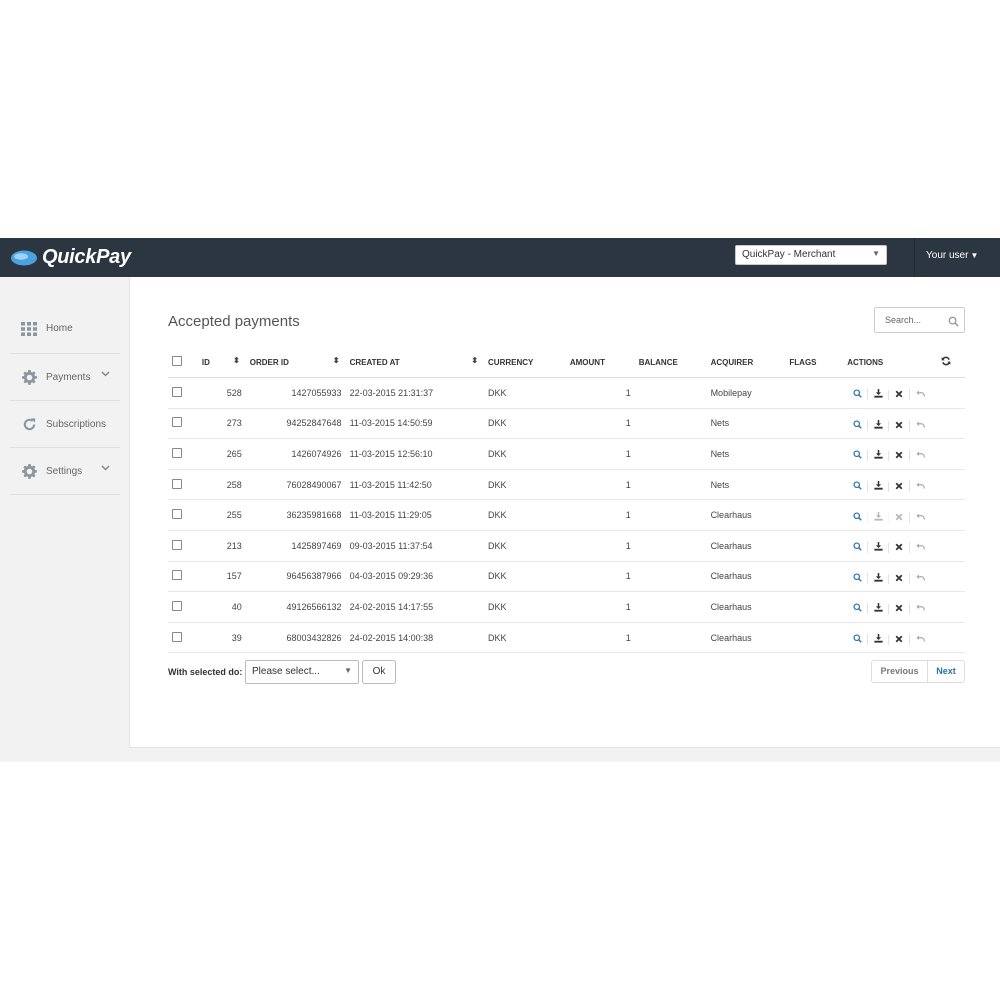 Image resolution: width=1000 pixels, height=1000 pixels. What do you see at coordinates (953, 323) in the screenshot?
I see `search-icon` at bounding box center [953, 323].